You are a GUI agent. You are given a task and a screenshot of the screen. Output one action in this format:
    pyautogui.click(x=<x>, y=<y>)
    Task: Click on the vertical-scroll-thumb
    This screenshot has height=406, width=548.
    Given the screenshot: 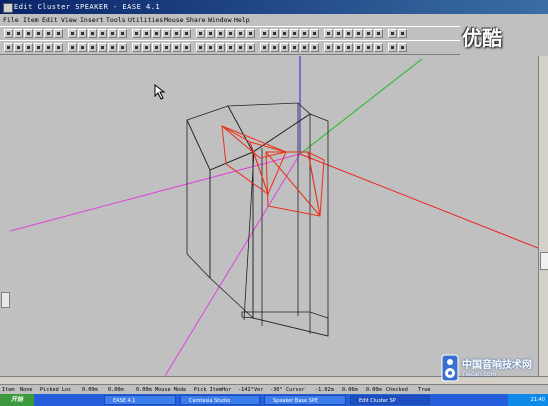 What is the action you would take?
    pyautogui.click(x=544, y=261)
    